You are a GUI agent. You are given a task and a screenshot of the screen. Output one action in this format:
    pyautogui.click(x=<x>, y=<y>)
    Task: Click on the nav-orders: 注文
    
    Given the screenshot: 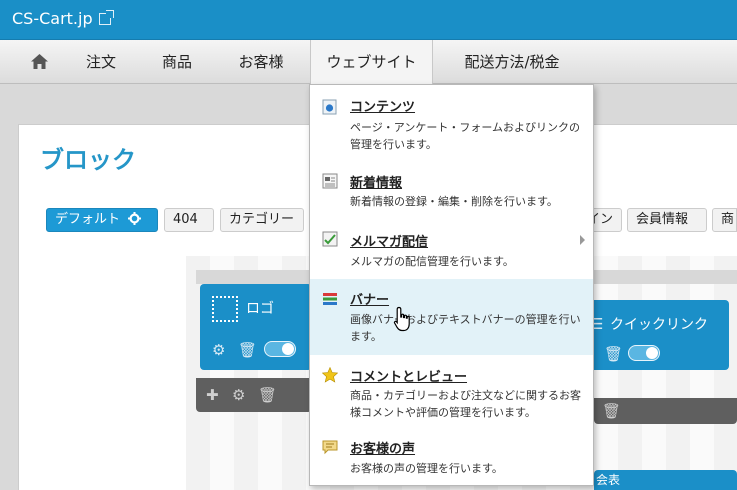 What is the action you would take?
    pyautogui.click(x=101, y=62)
    